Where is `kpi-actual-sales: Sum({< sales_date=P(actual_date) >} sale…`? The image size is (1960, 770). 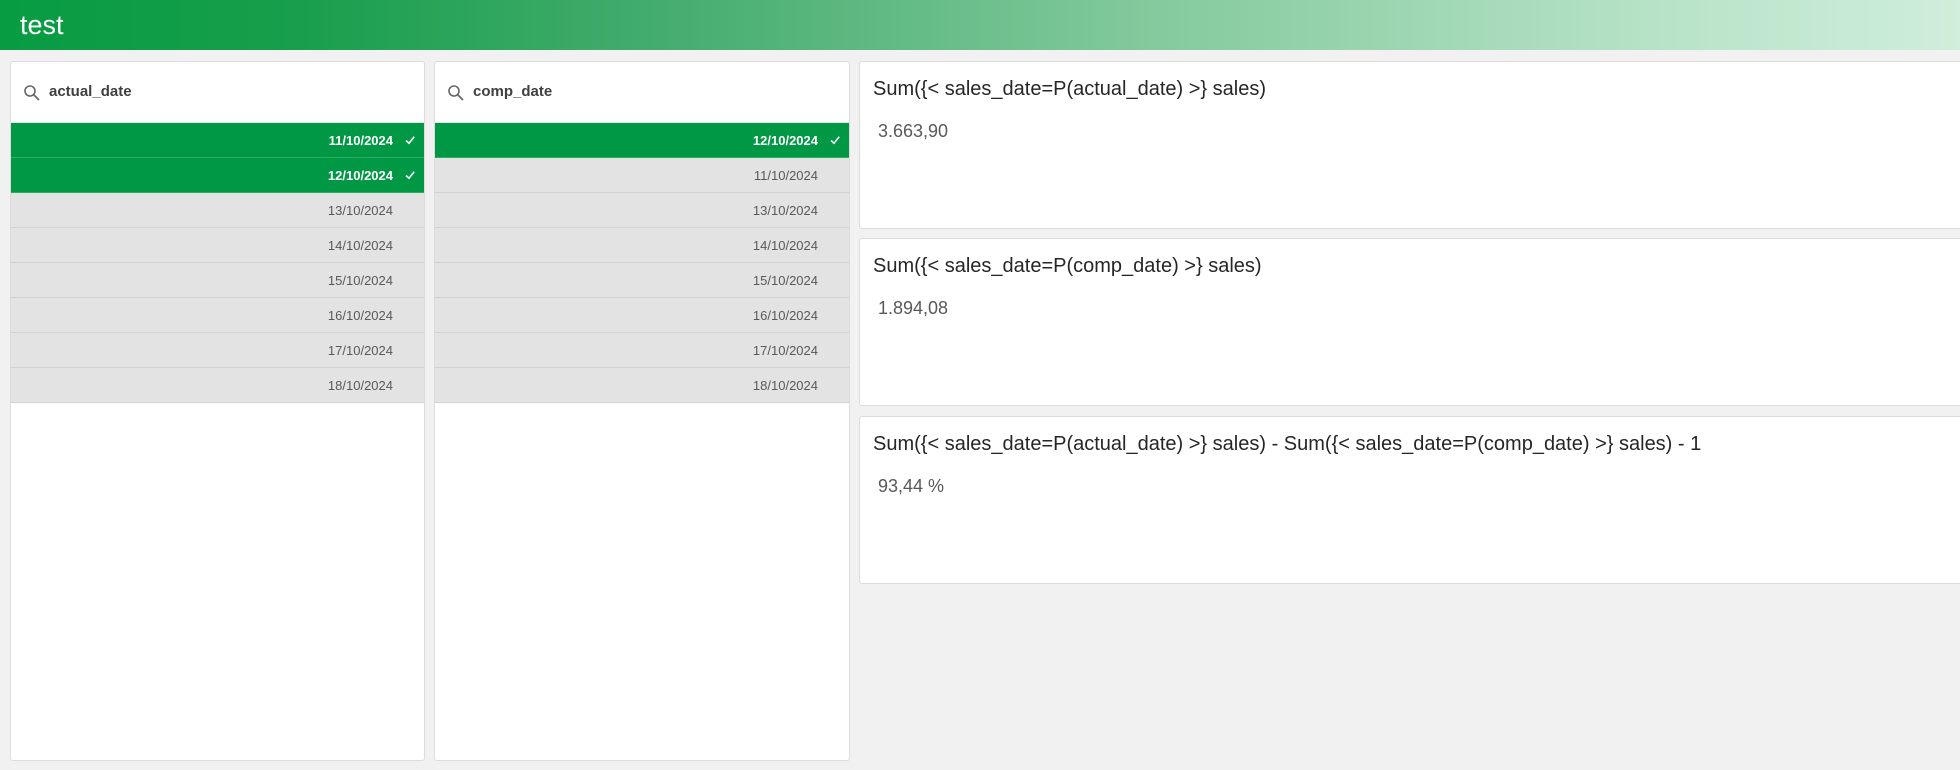
kpi-actual-sales: Sum({< sales_date=P(actual_date) >} sale… is located at coordinates (1409, 145).